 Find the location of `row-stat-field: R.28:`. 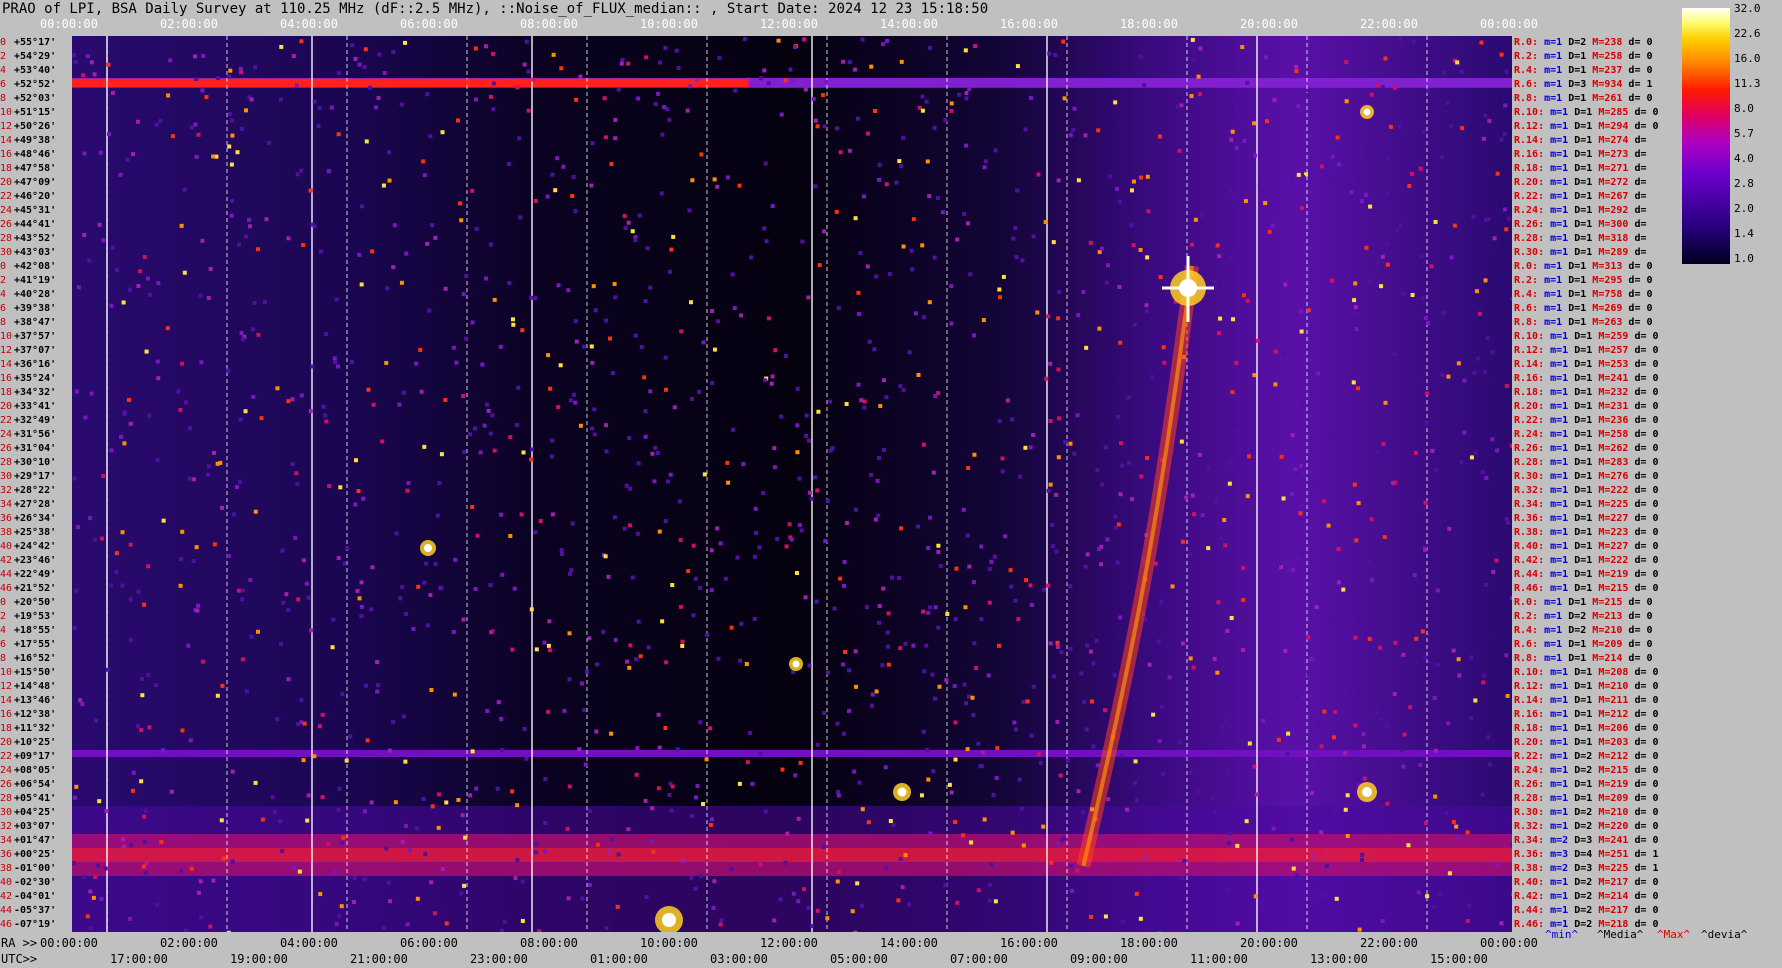

row-stat-field: R.28: is located at coordinates (1532, 798).